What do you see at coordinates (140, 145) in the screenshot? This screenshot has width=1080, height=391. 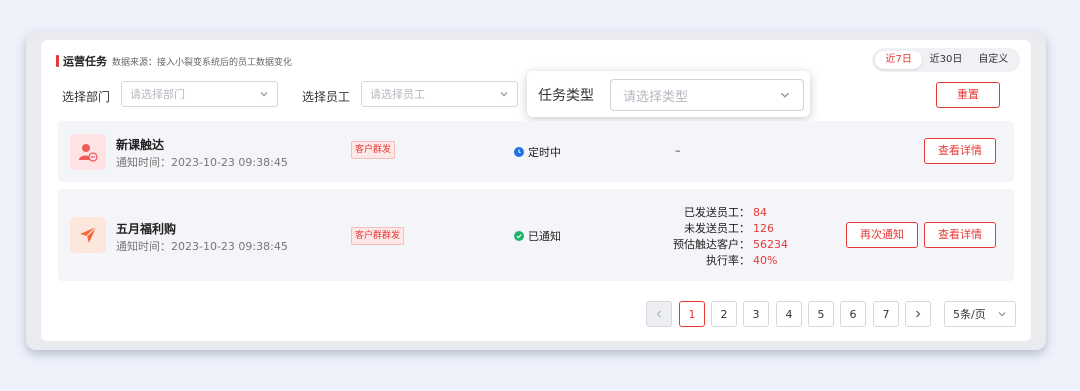 I see `task-name: 新课触达` at bounding box center [140, 145].